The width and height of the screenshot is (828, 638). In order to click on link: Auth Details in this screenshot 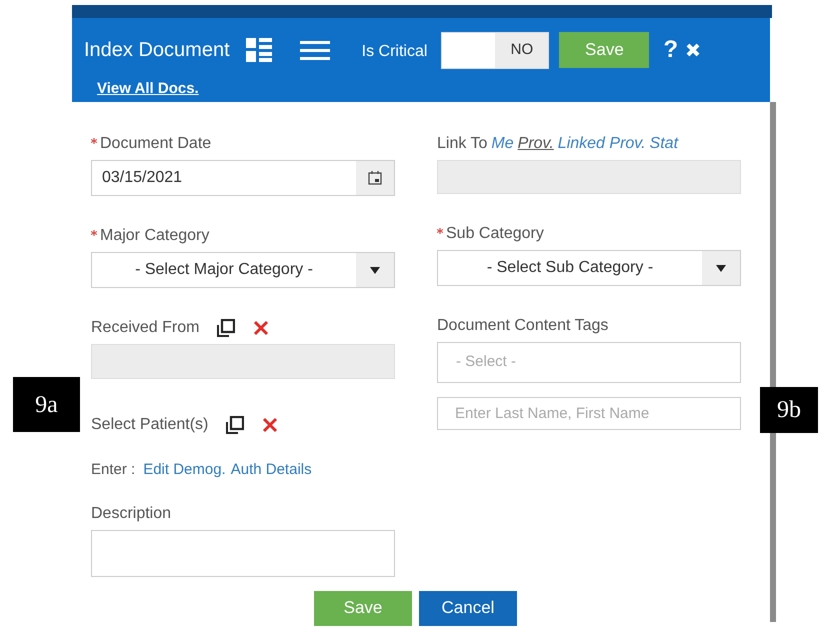, I will do `click(271, 470)`.